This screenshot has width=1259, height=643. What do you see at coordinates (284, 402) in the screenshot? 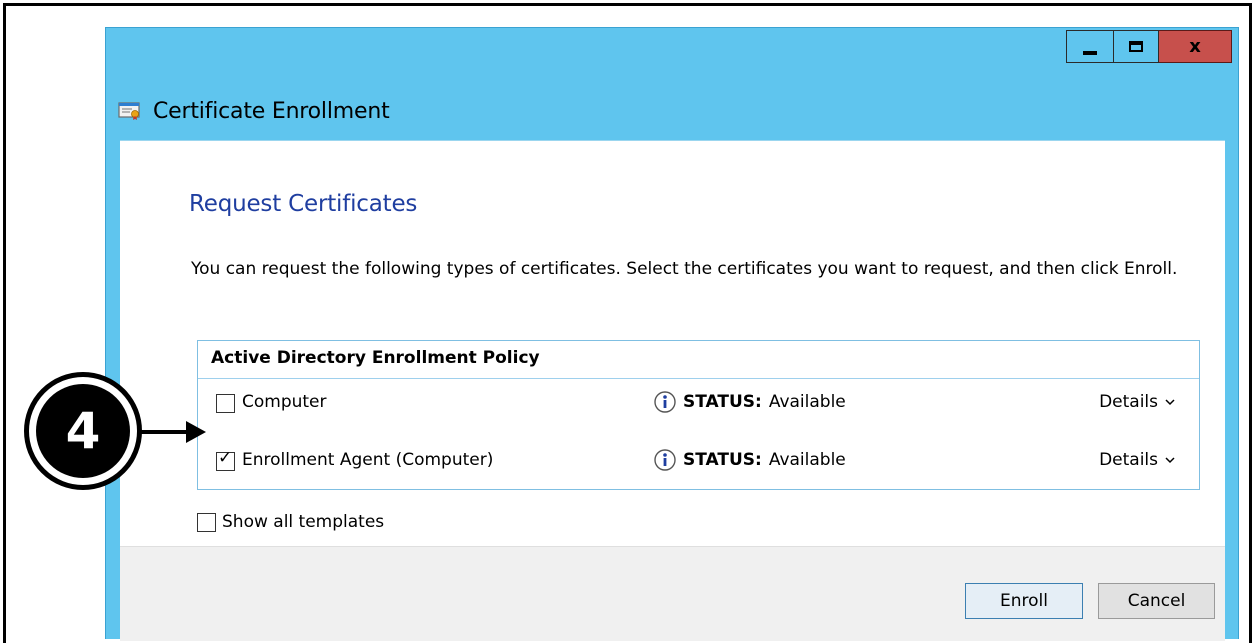
I see `certificate-label: Computer` at bounding box center [284, 402].